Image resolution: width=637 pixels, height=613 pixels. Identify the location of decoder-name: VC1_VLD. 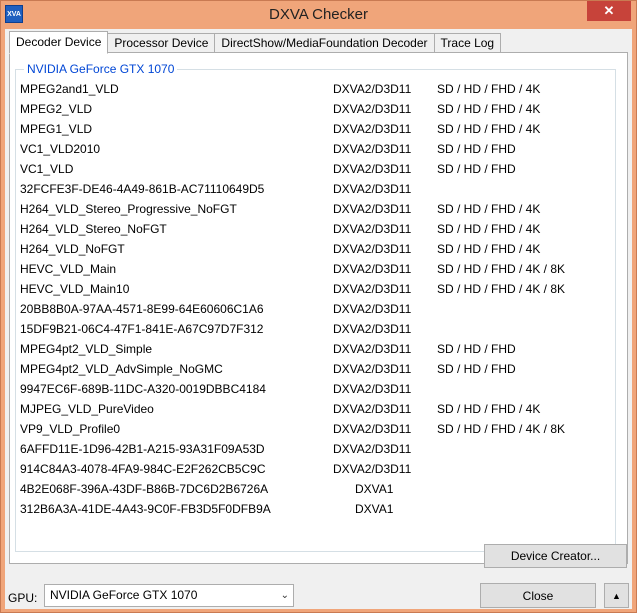
(47, 169).